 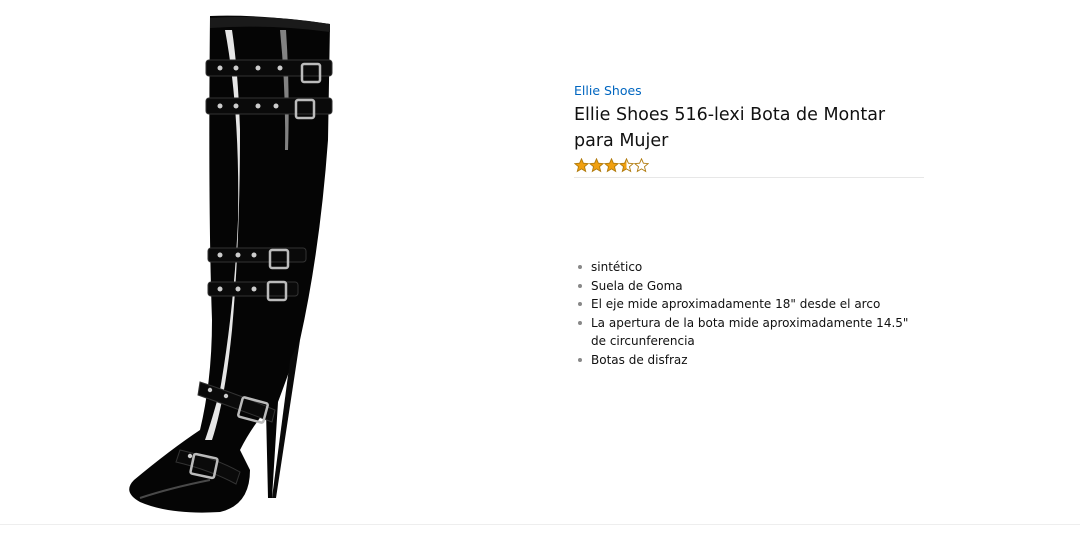 I want to click on feature-text: Suela de Goma, so click(x=637, y=285).